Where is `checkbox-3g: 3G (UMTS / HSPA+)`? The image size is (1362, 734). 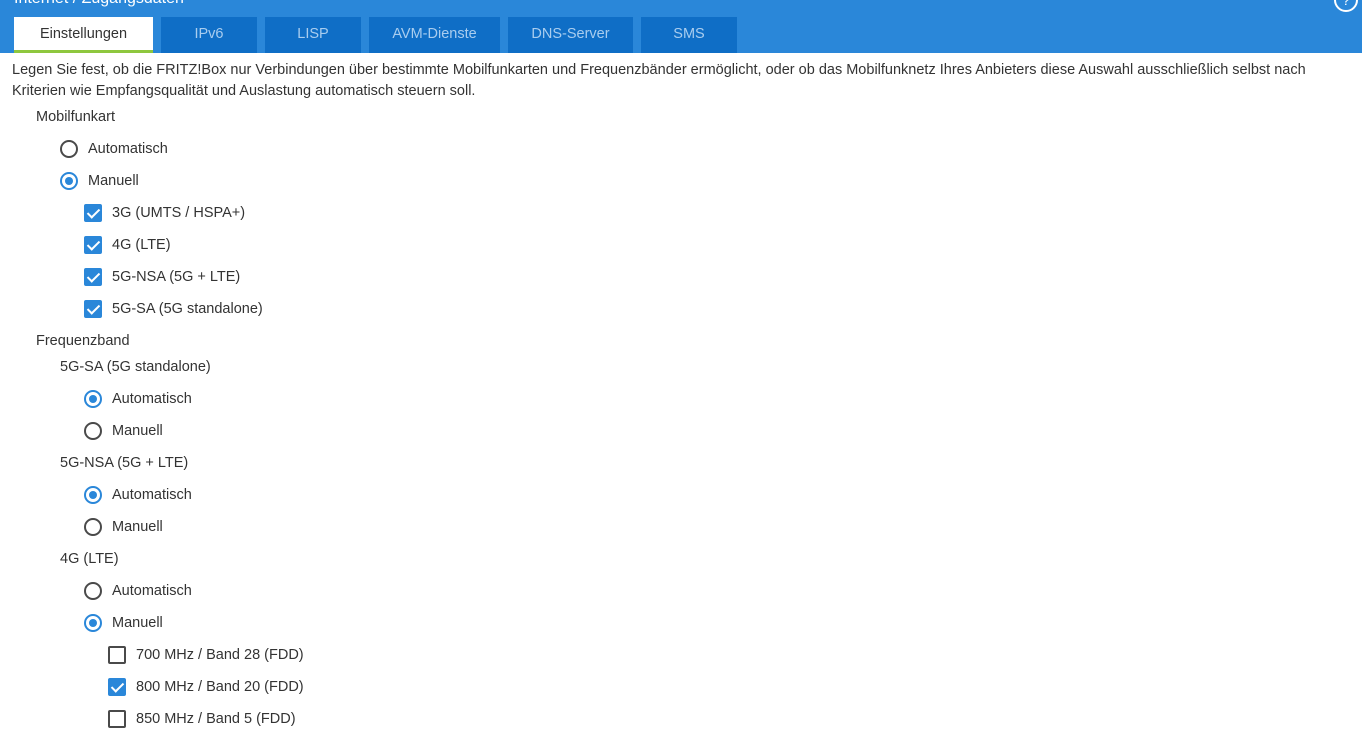 checkbox-3g: 3G (UMTS / HSPA+) is located at coordinates (164, 213).